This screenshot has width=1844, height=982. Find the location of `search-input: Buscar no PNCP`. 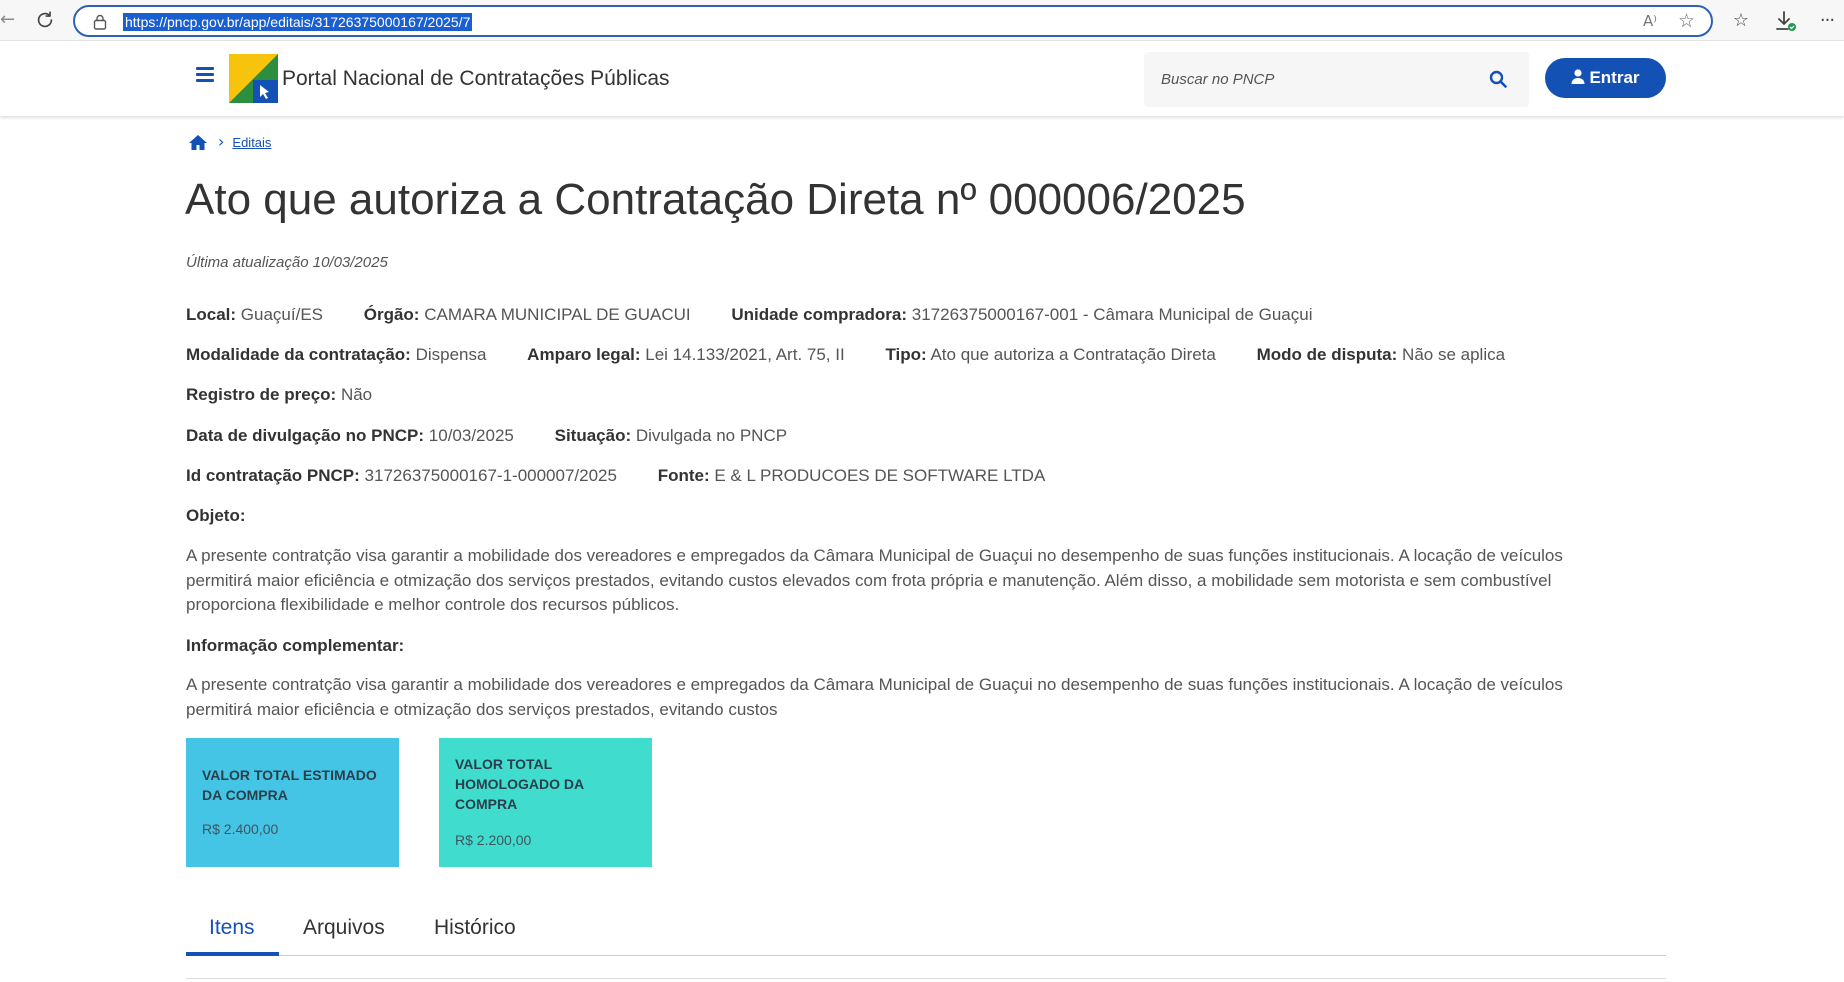

search-input: Buscar no PNCP is located at coordinates (1336, 79).